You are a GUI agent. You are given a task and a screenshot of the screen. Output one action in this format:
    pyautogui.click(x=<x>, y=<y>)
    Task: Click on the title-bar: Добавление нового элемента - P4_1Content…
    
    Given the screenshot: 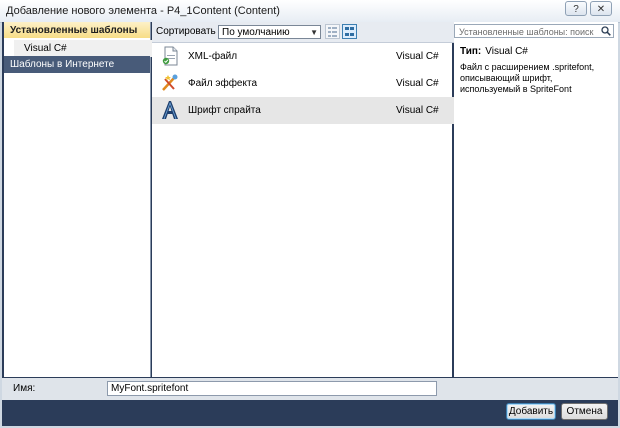 What is the action you would take?
    pyautogui.click(x=310, y=11)
    